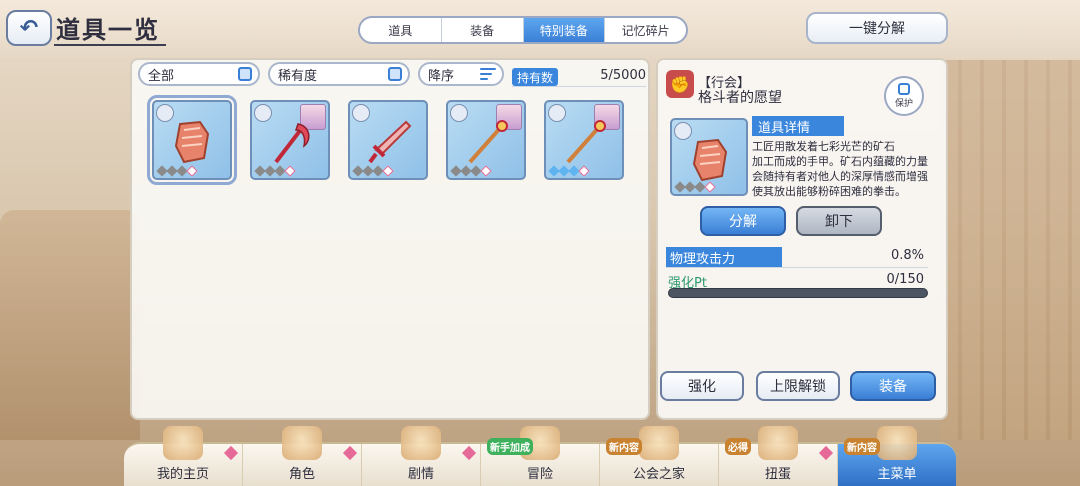  I want to click on newbie-bonus-badge: 新手加成, so click(510, 446).